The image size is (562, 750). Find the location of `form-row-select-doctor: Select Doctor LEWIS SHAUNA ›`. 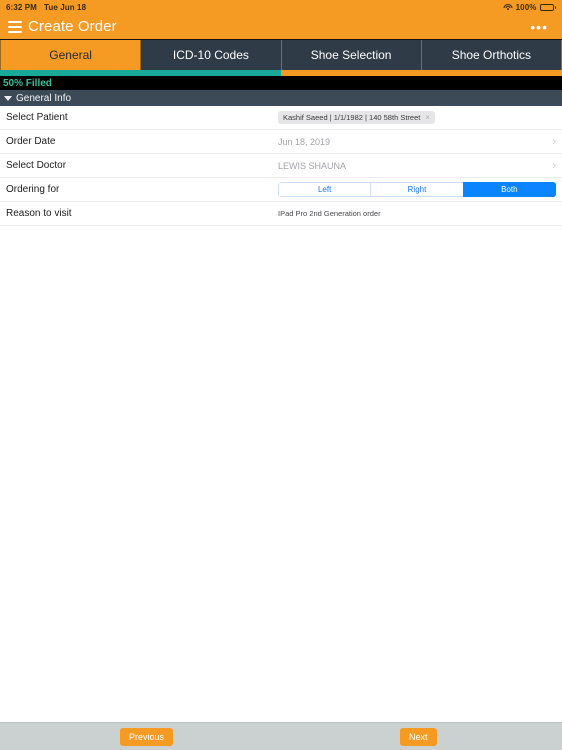

form-row-select-doctor: Select Doctor LEWIS SHAUNA › is located at coordinates (281, 166).